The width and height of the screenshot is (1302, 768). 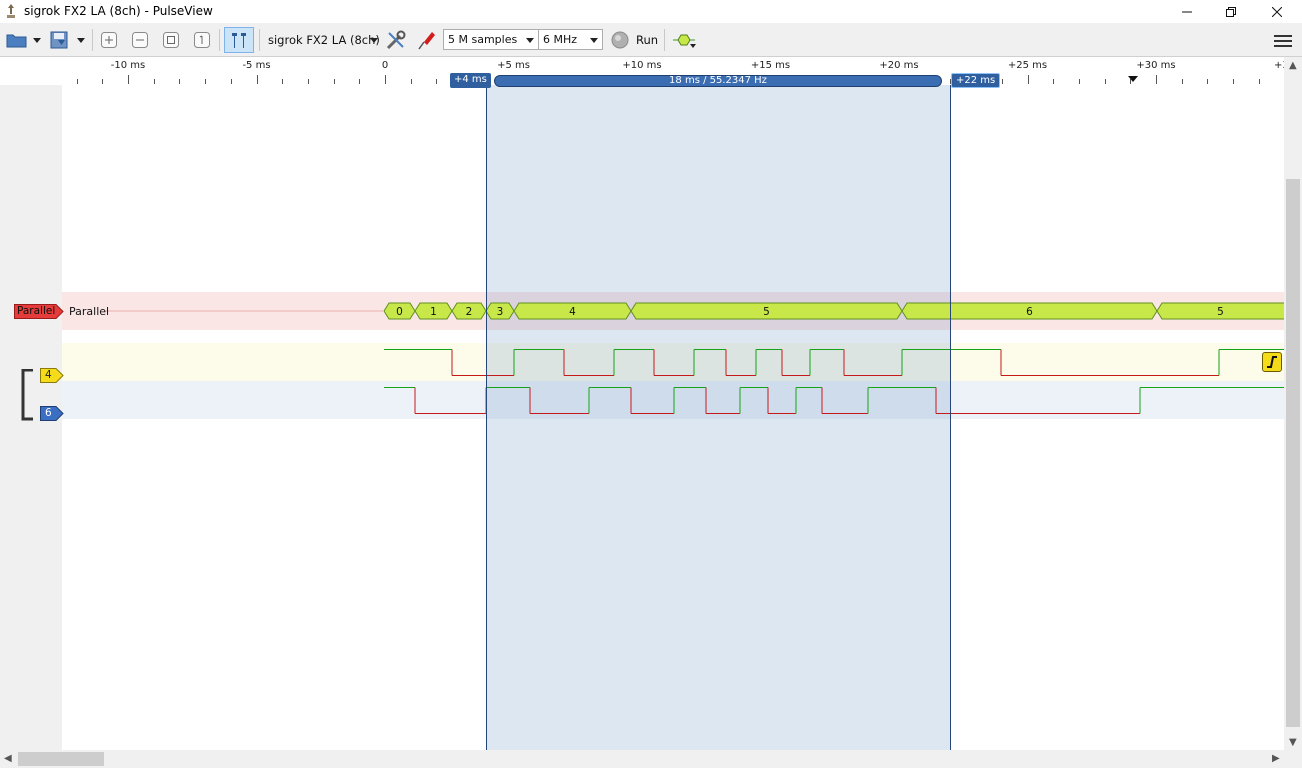 What do you see at coordinates (27, 395) in the screenshot?
I see `channel-group-bracket` at bounding box center [27, 395].